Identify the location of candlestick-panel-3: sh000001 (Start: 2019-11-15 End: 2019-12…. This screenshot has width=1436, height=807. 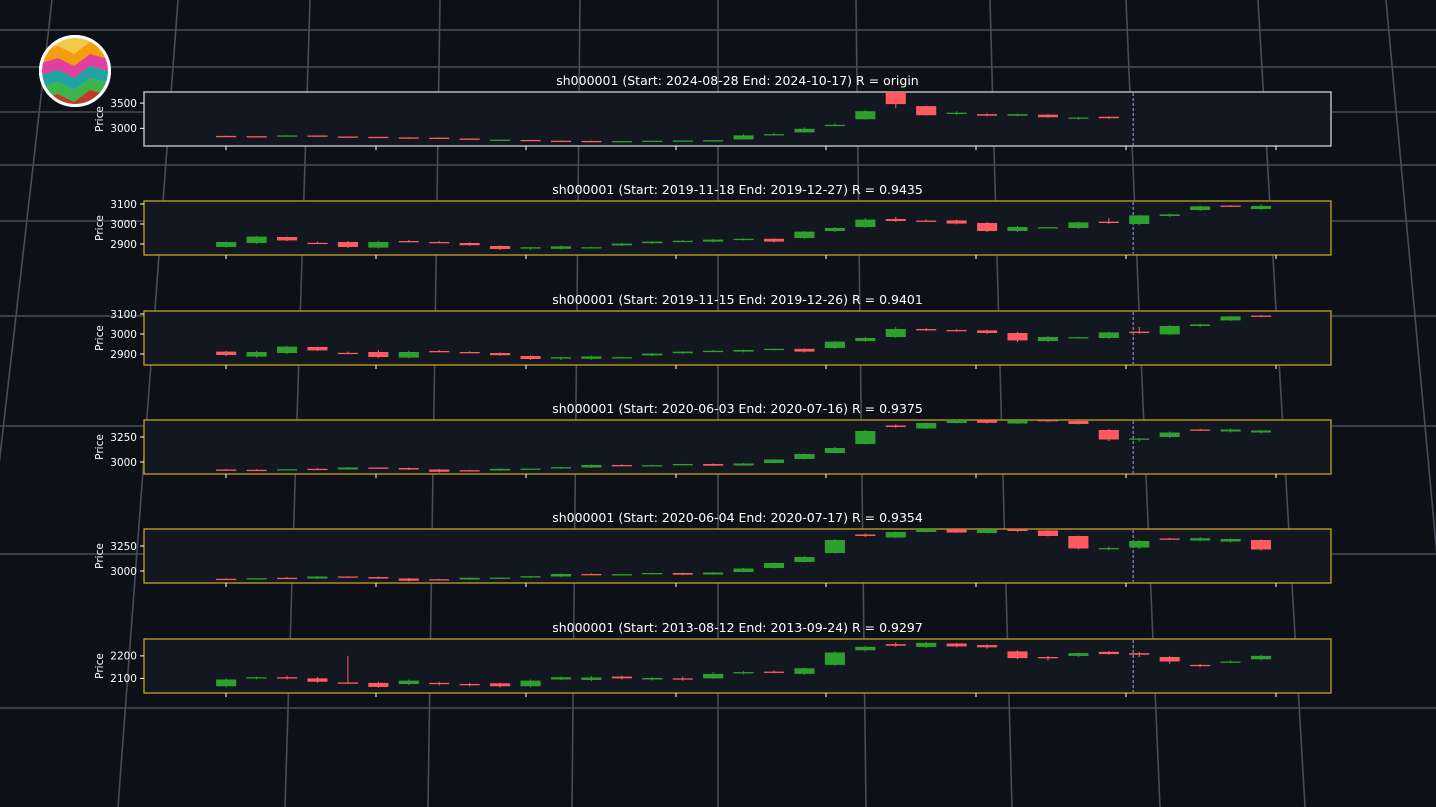
(713, 330).